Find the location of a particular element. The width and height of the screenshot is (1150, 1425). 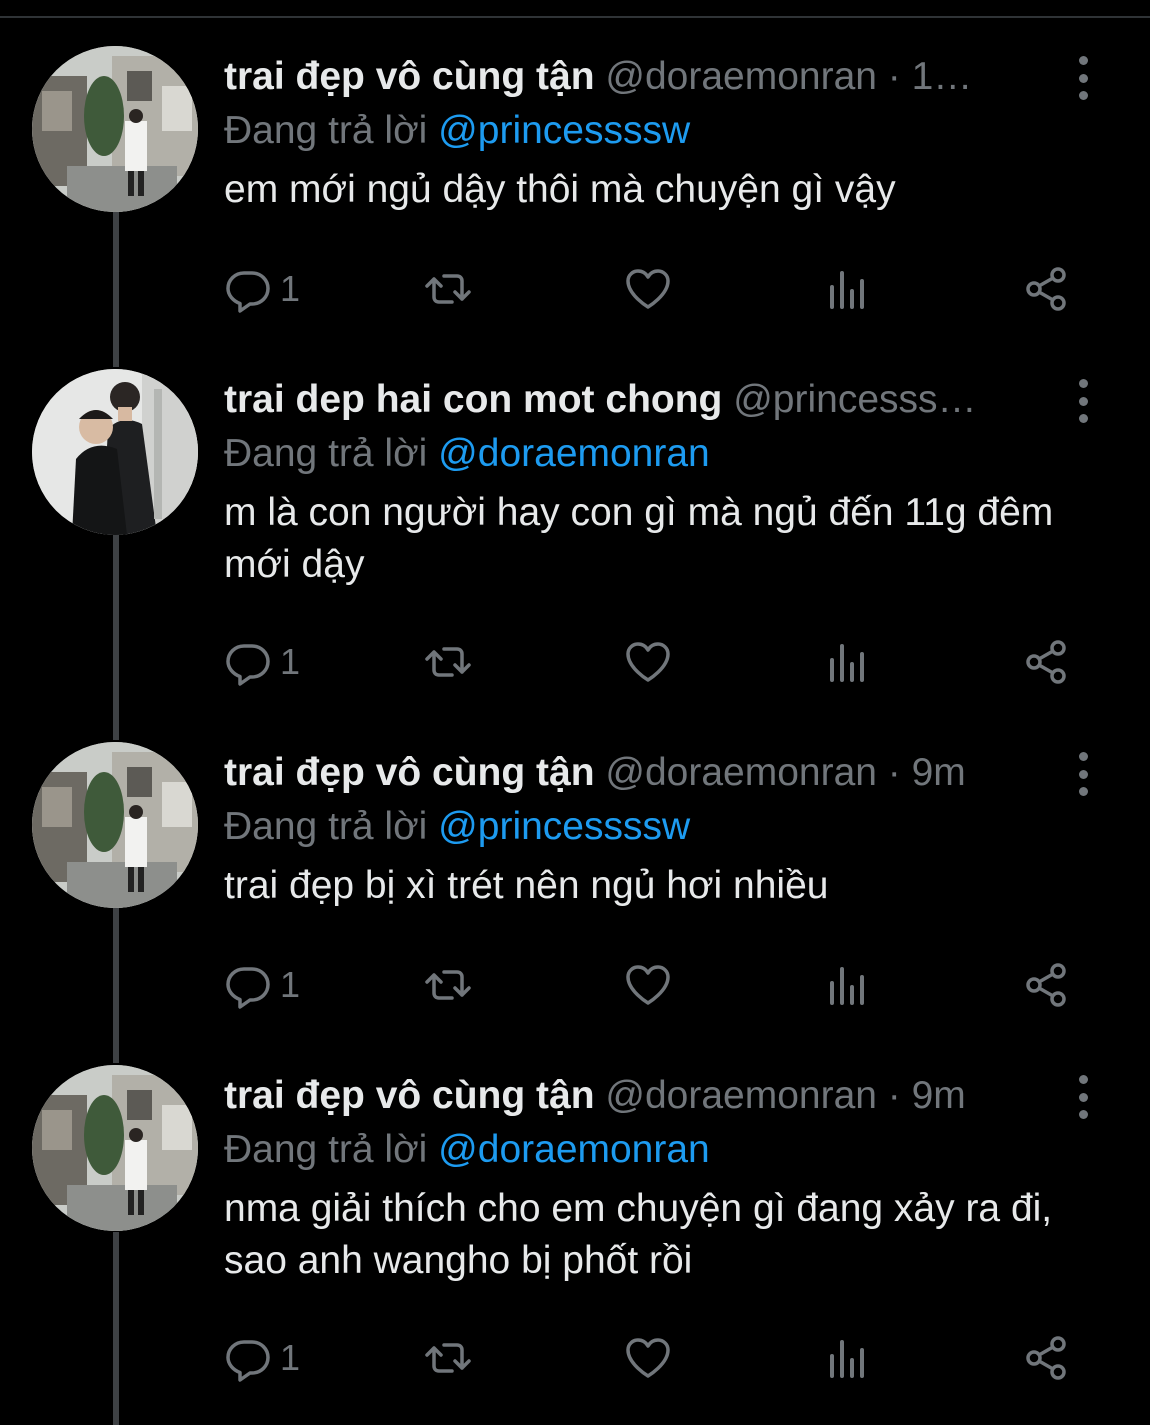

tweet-text: trai đẹp bị xì trét nên ngủ hơi nhiều is located at coordinates (526, 885).